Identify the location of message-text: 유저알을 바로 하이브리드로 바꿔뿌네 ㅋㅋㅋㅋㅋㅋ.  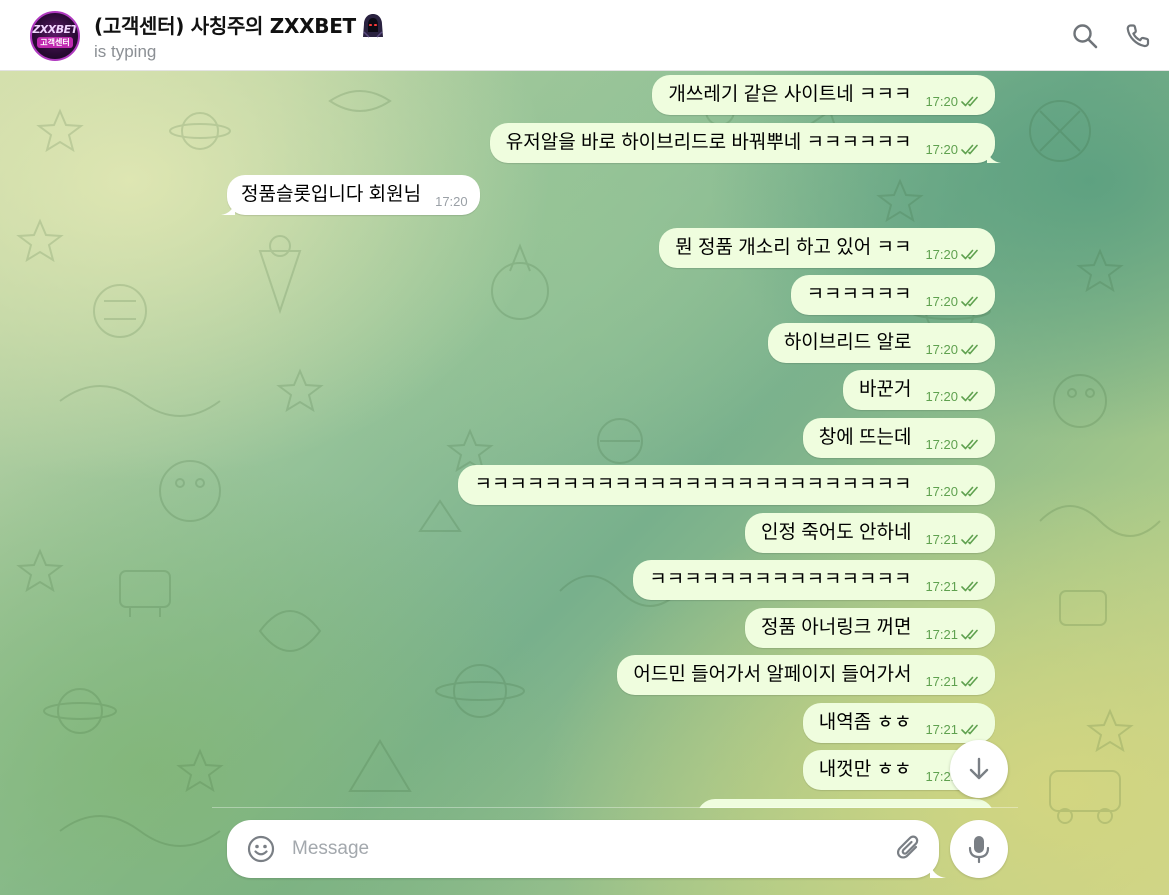
(708, 142).